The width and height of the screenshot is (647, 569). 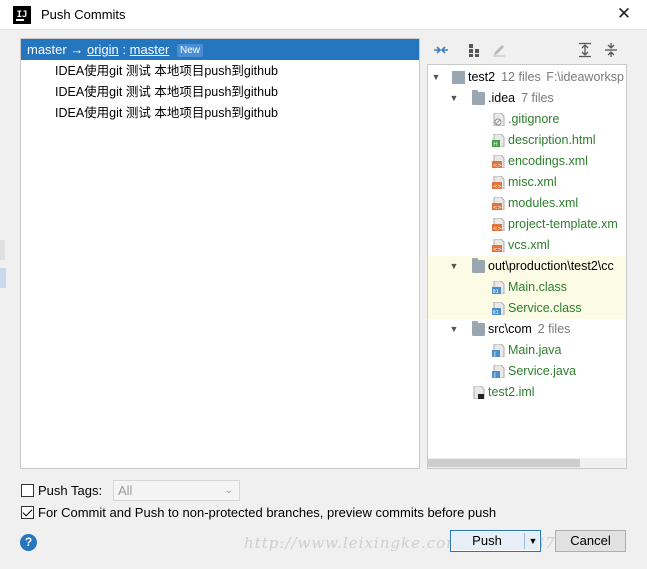 I want to click on push-button-label: Push, so click(x=487, y=541).